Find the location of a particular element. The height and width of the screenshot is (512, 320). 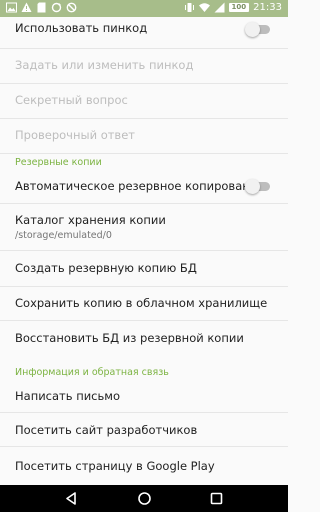

setting-title: Автоматическое резервное копирование is located at coordinates (140, 186).